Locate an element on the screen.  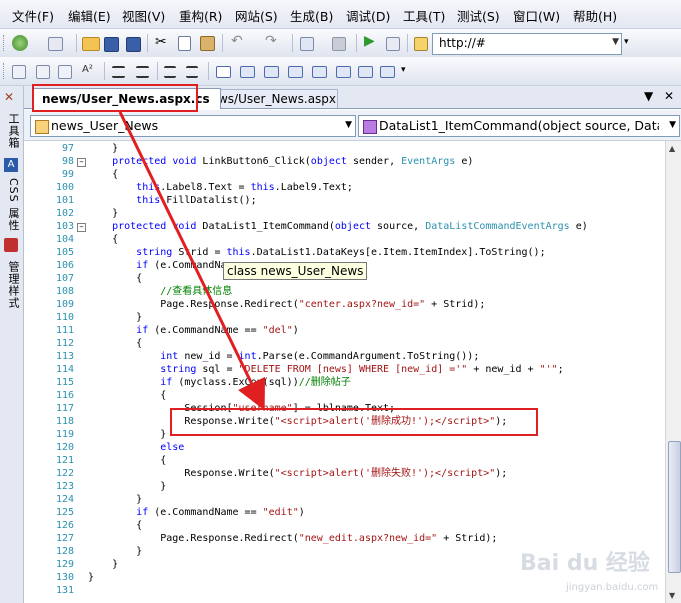
annotation-arrow is located at coordinates (192, 261).